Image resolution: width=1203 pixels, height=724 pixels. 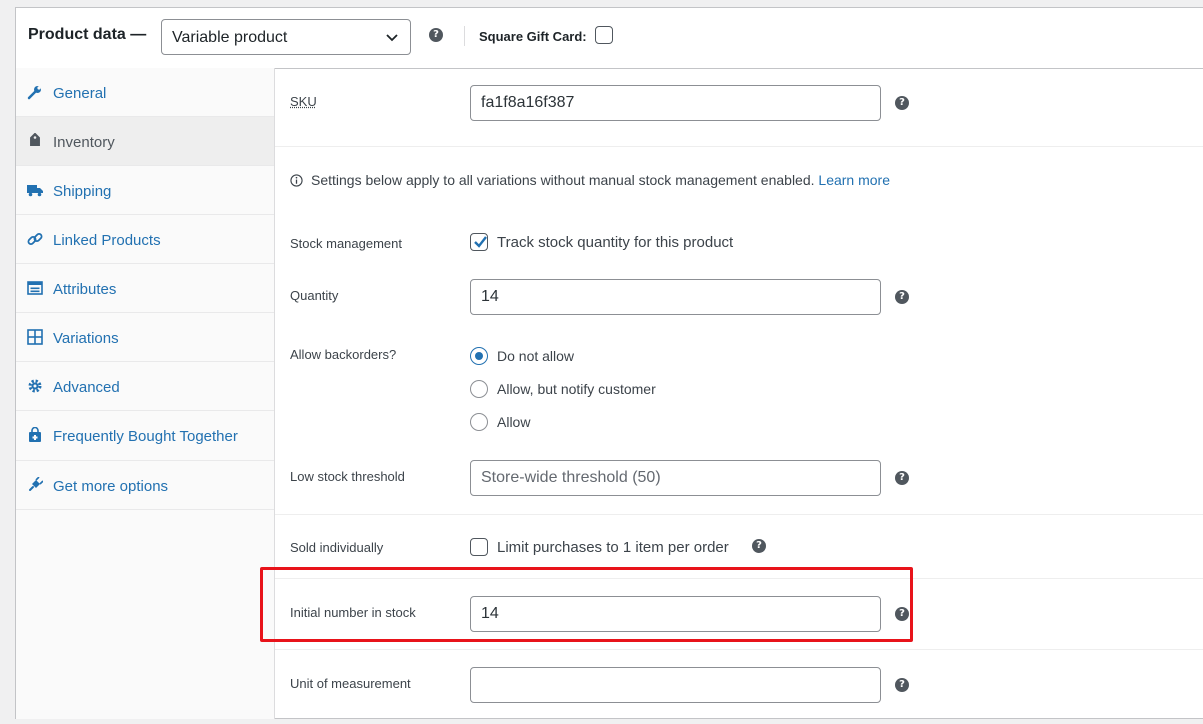 I want to click on unit-input, so click(x=675, y=685).